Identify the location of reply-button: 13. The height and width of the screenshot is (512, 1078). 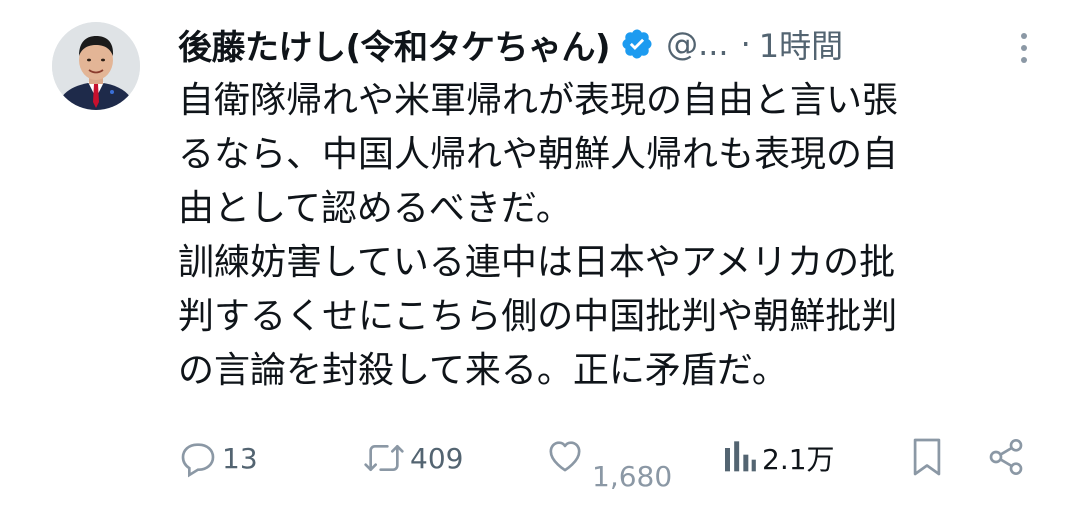
(218, 458).